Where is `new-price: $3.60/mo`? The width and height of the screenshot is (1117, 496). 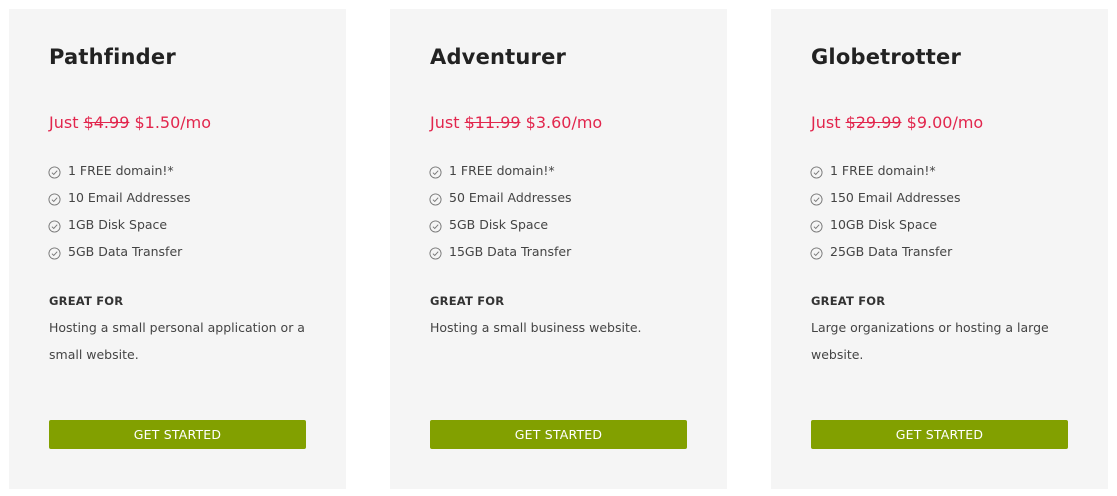
new-price: $3.60/mo is located at coordinates (564, 122).